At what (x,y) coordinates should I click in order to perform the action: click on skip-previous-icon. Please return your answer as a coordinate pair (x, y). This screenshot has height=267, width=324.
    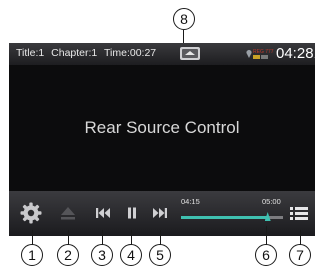
    Looking at the image, I should click on (103, 213).